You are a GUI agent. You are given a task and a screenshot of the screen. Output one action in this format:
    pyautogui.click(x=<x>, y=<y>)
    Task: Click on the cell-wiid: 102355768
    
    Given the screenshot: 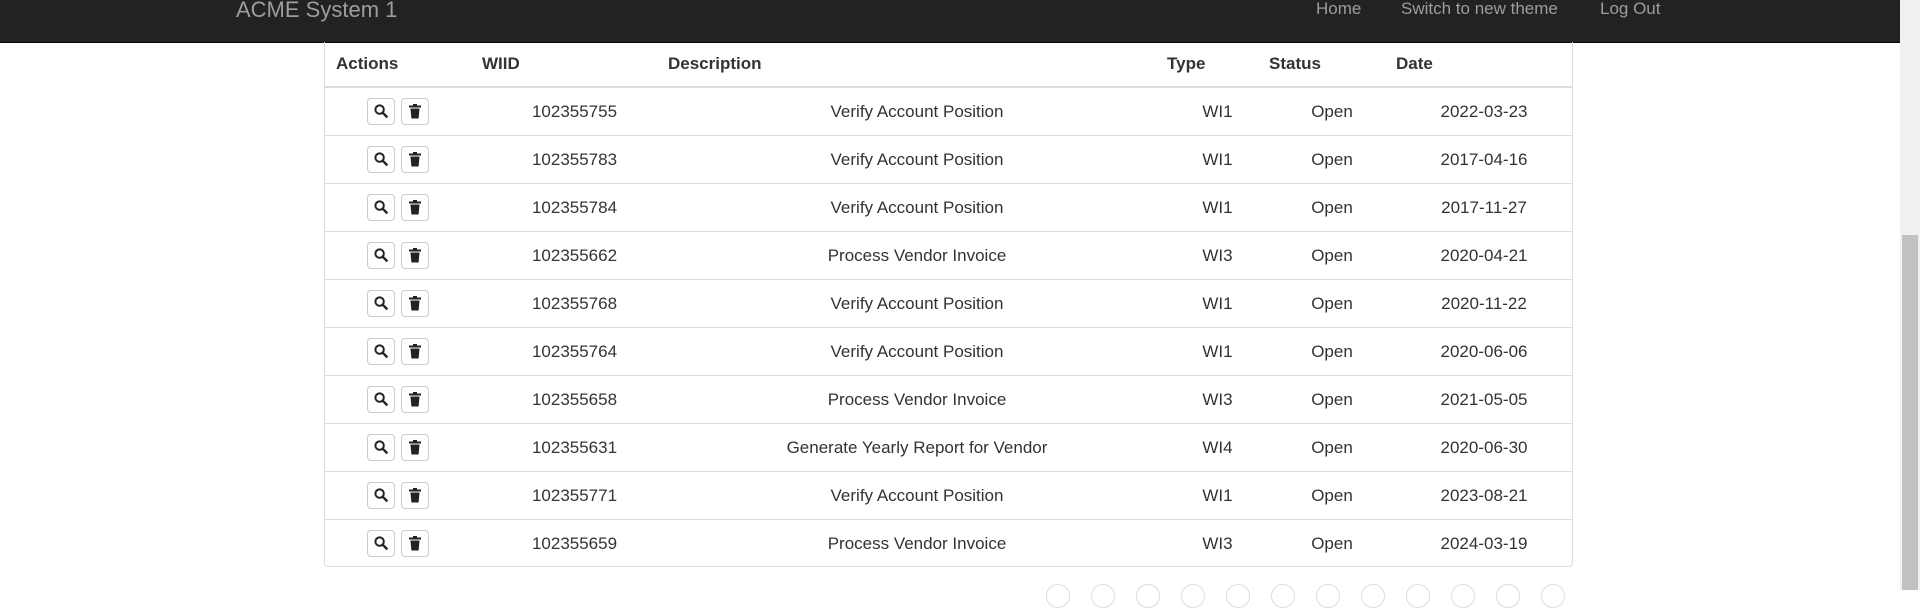 What is the action you would take?
    pyautogui.click(x=574, y=303)
    